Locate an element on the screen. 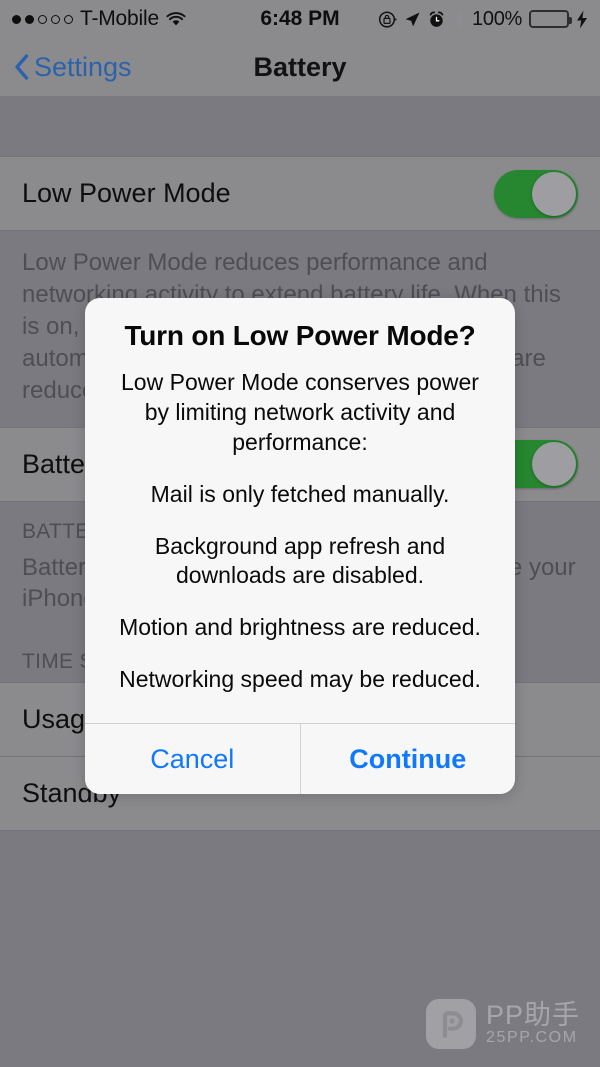 Image resolution: width=600 pixels, height=1067 pixels. watermark-title: PP助手 is located at coordinates (532, 1014).